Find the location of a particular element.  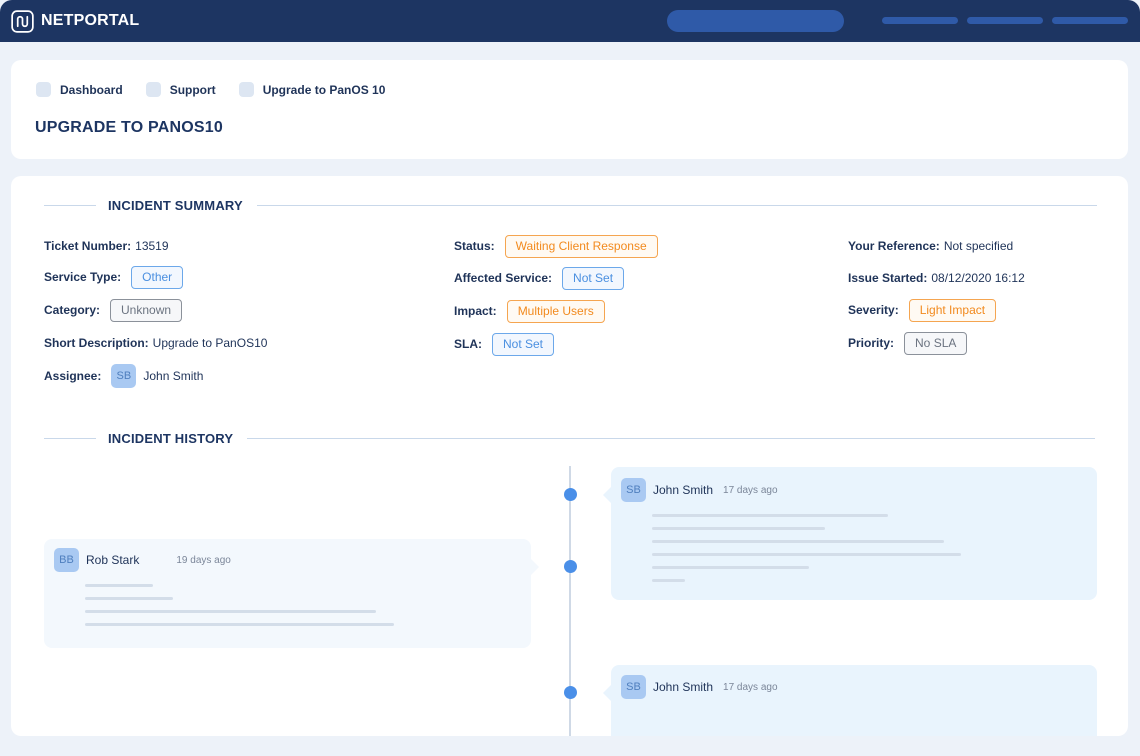

status-label: Status: is located at coordinates (474, 246).